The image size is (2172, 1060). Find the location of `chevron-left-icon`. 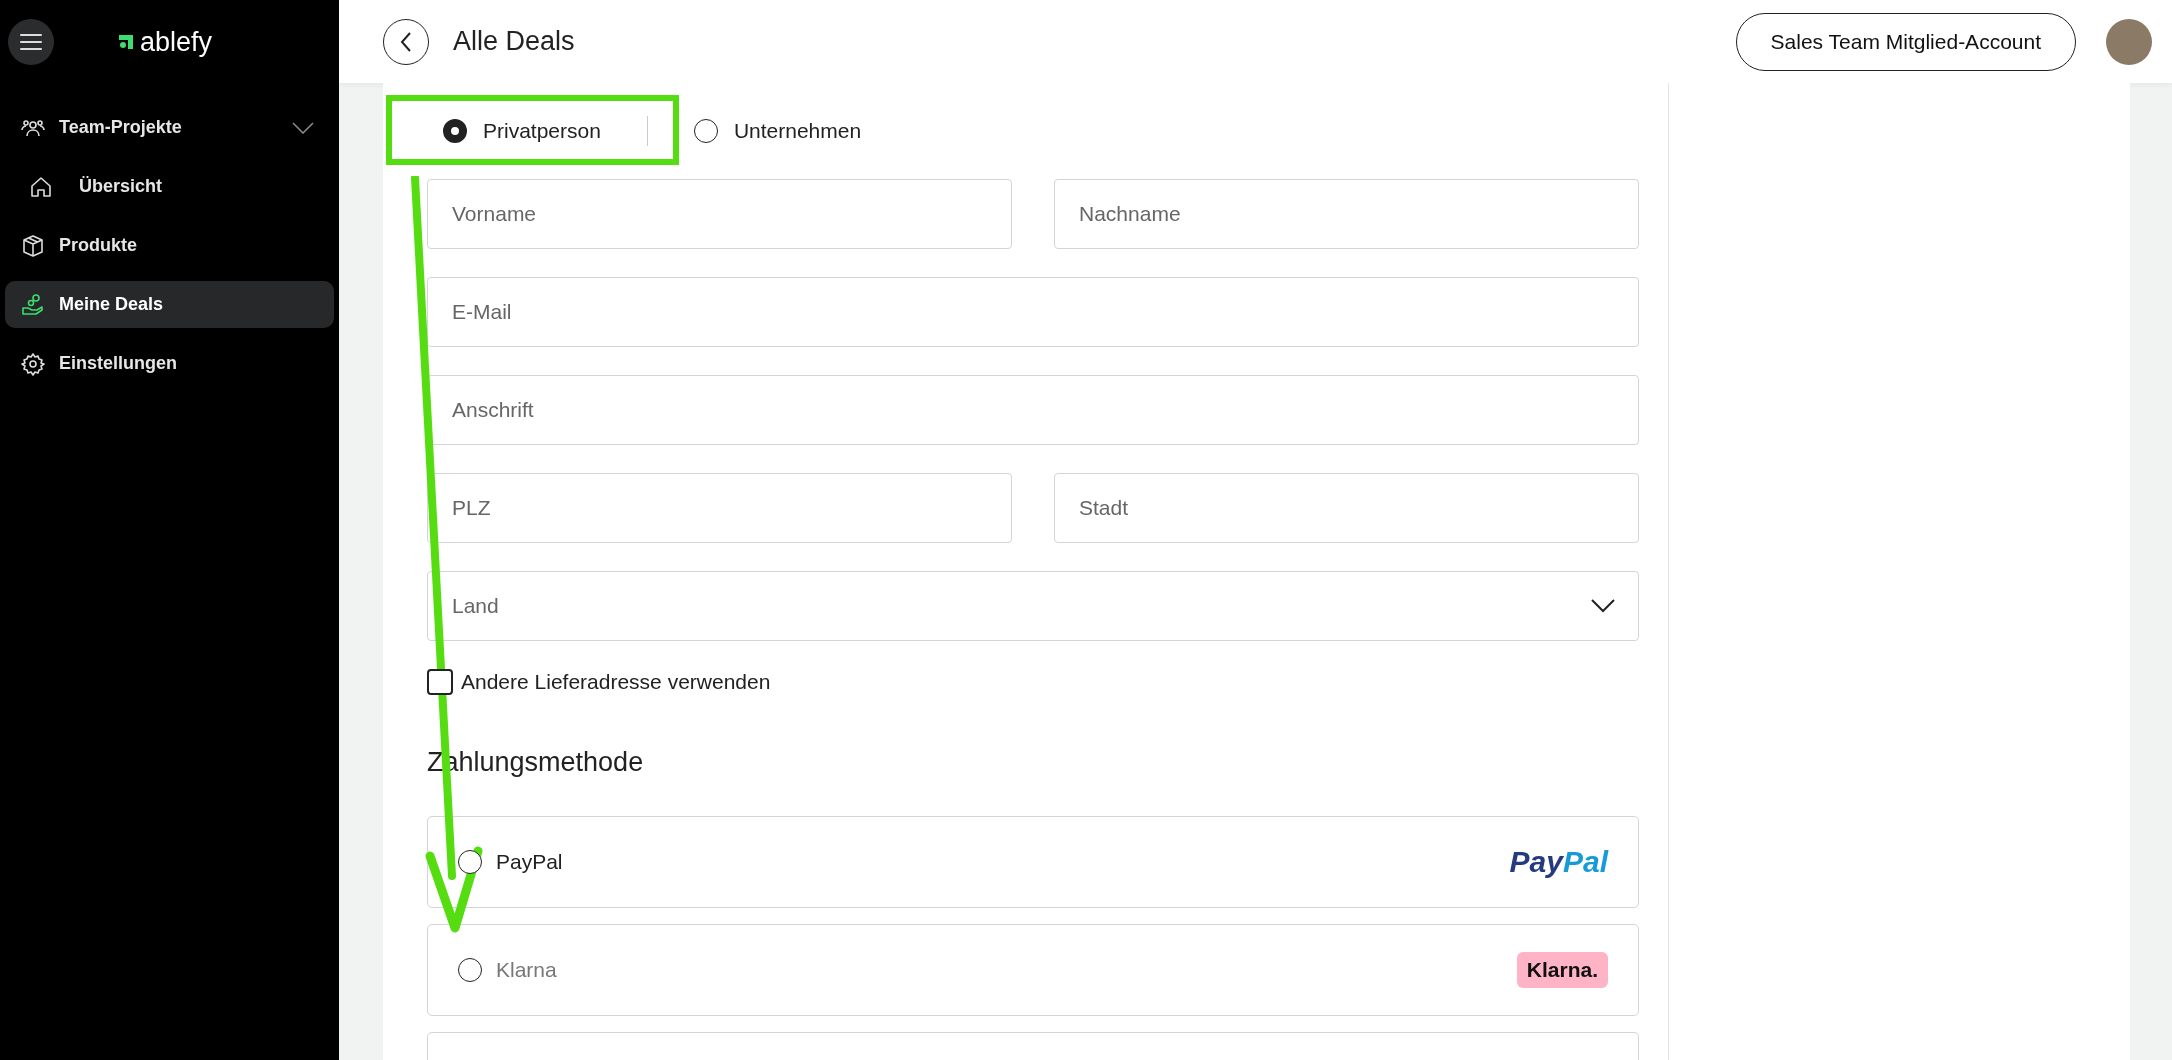

chevron-left-icon is located at coordinates (406, 41).